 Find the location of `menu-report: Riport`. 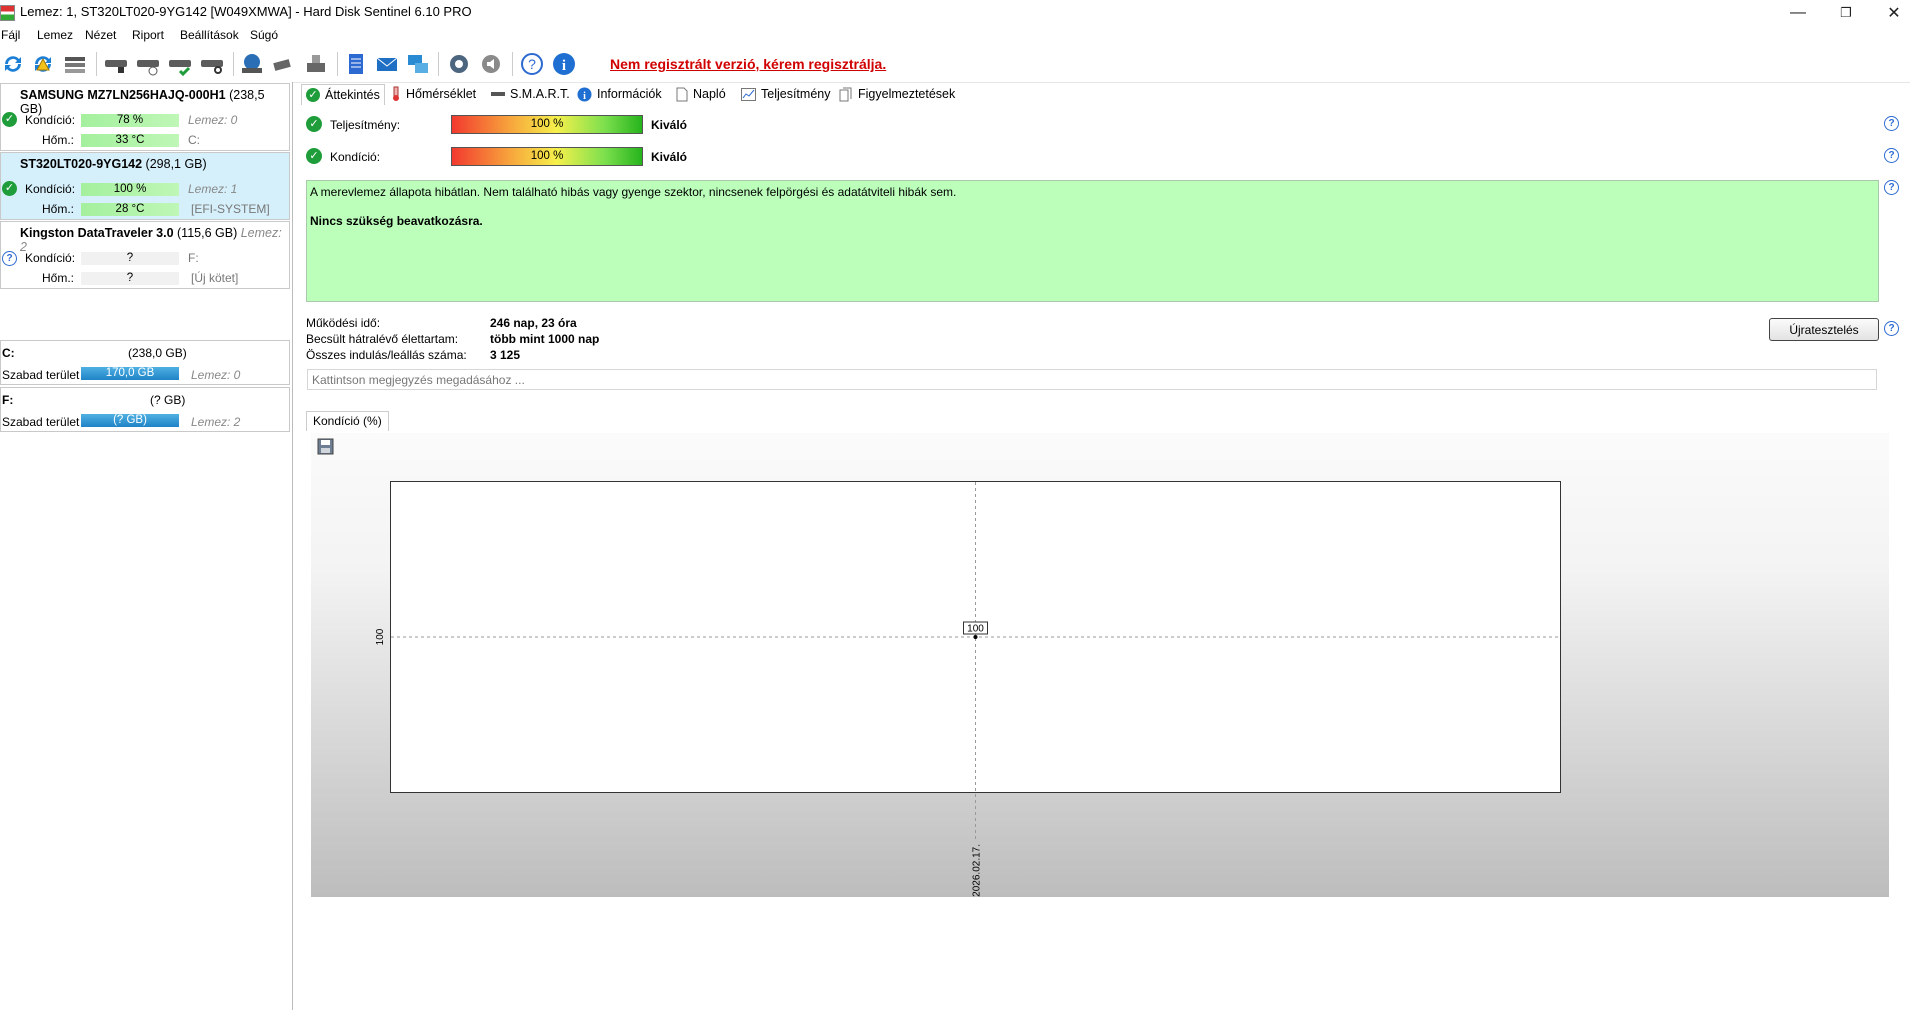

menu-report: Riport is located at coordinates (148, 35).